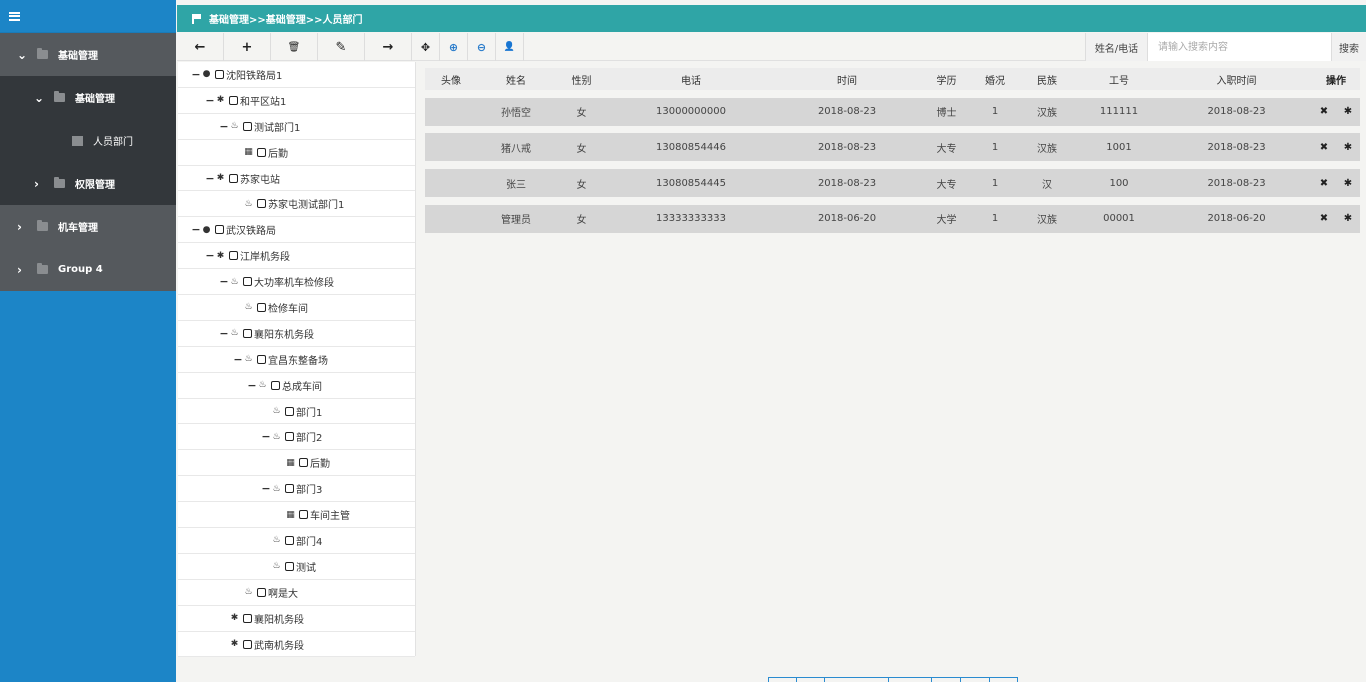  Describe the element at coordinates (296, 489) in the screenshot. I see `tree-node: − ♨ 部门3` at that location.